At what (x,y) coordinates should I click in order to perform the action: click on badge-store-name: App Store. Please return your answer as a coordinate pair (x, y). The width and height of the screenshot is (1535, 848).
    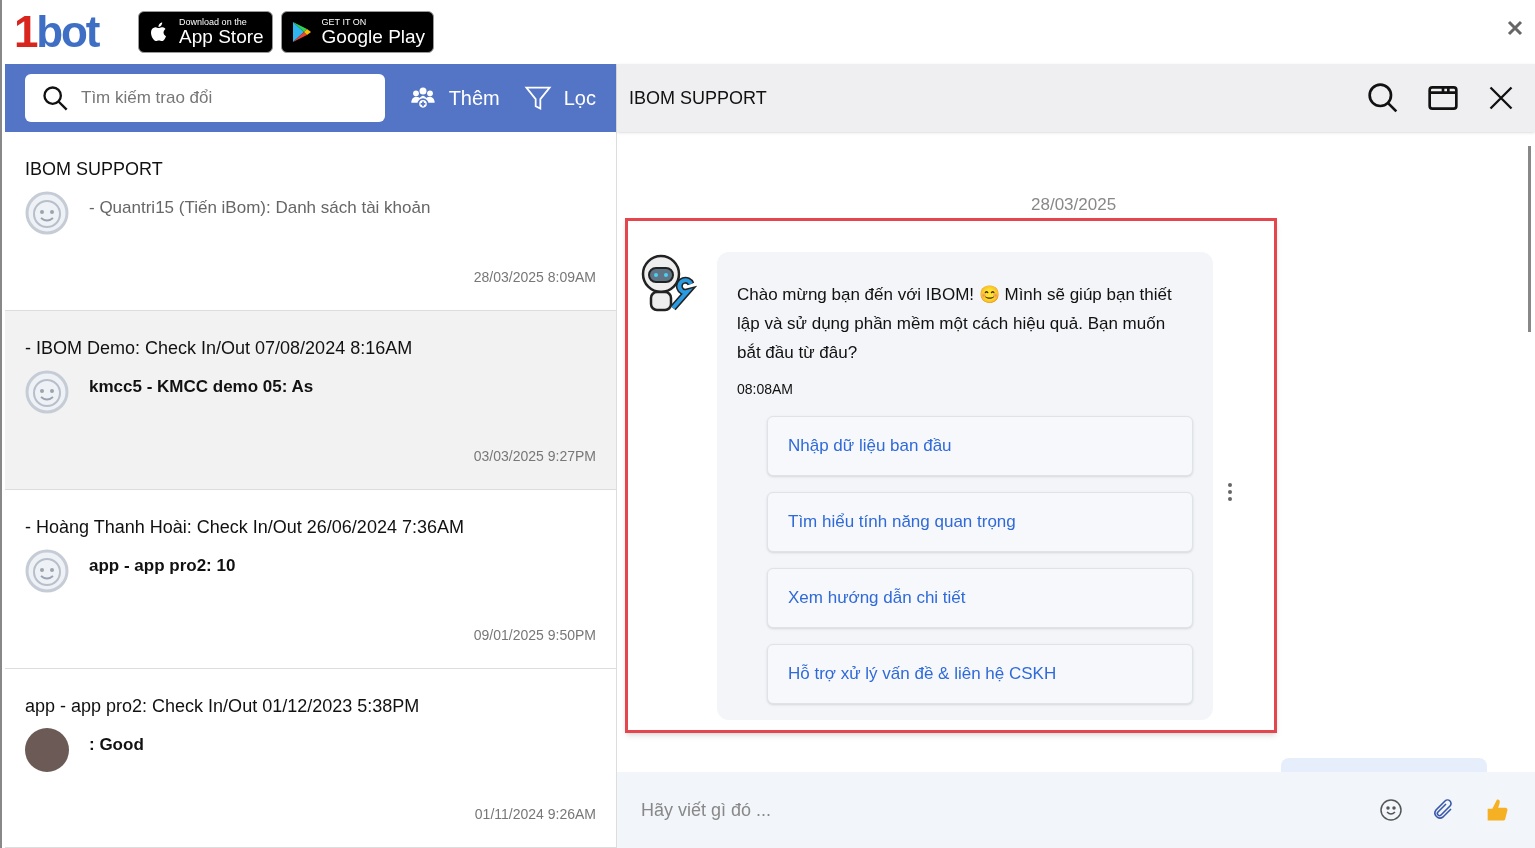
    Looking at the image, I should click on (221, 36).